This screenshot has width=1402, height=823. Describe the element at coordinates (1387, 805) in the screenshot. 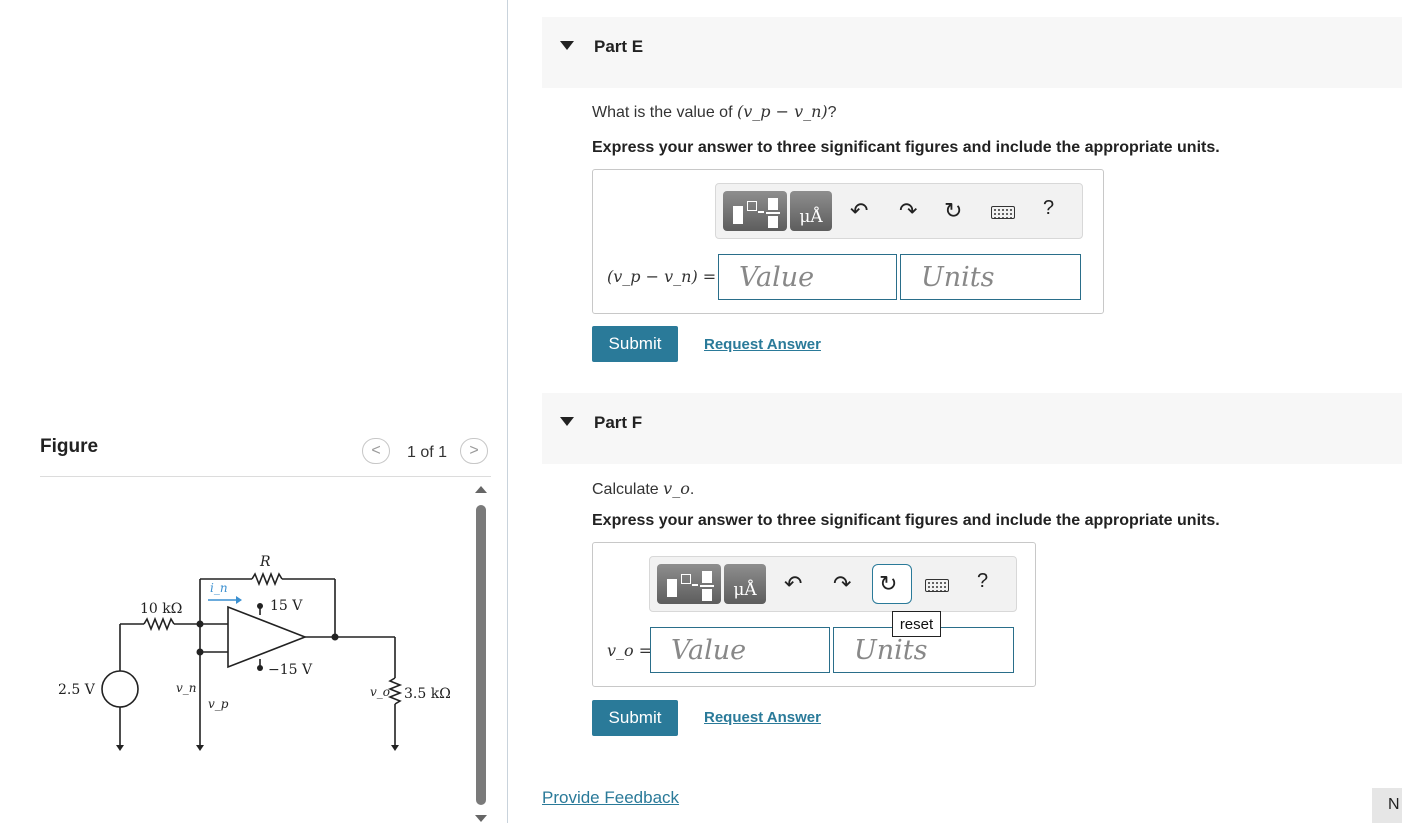

I see `next-button: N` at that location.